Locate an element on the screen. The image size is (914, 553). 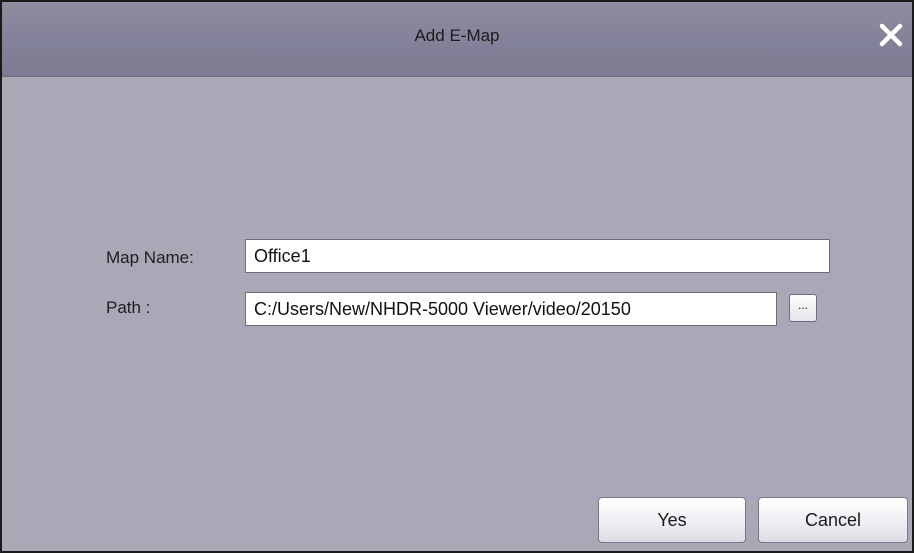
dialog-titlebar: Add E-Map is located at coordinates (457, 39).